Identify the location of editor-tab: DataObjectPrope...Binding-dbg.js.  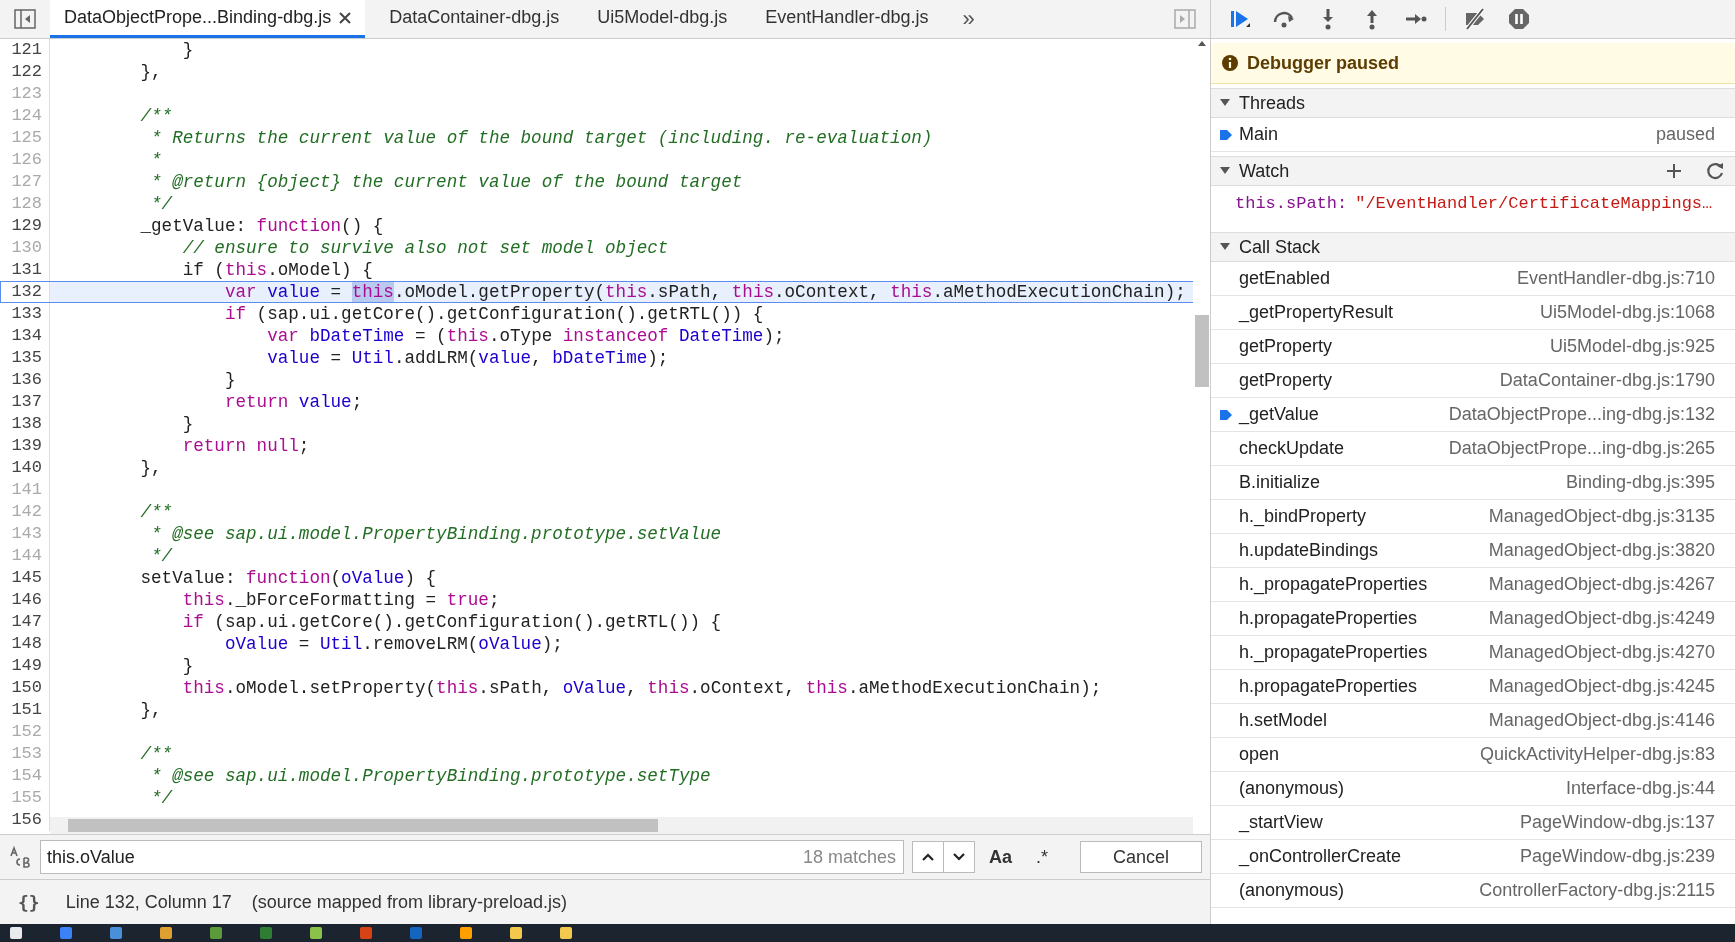
(208, 19).